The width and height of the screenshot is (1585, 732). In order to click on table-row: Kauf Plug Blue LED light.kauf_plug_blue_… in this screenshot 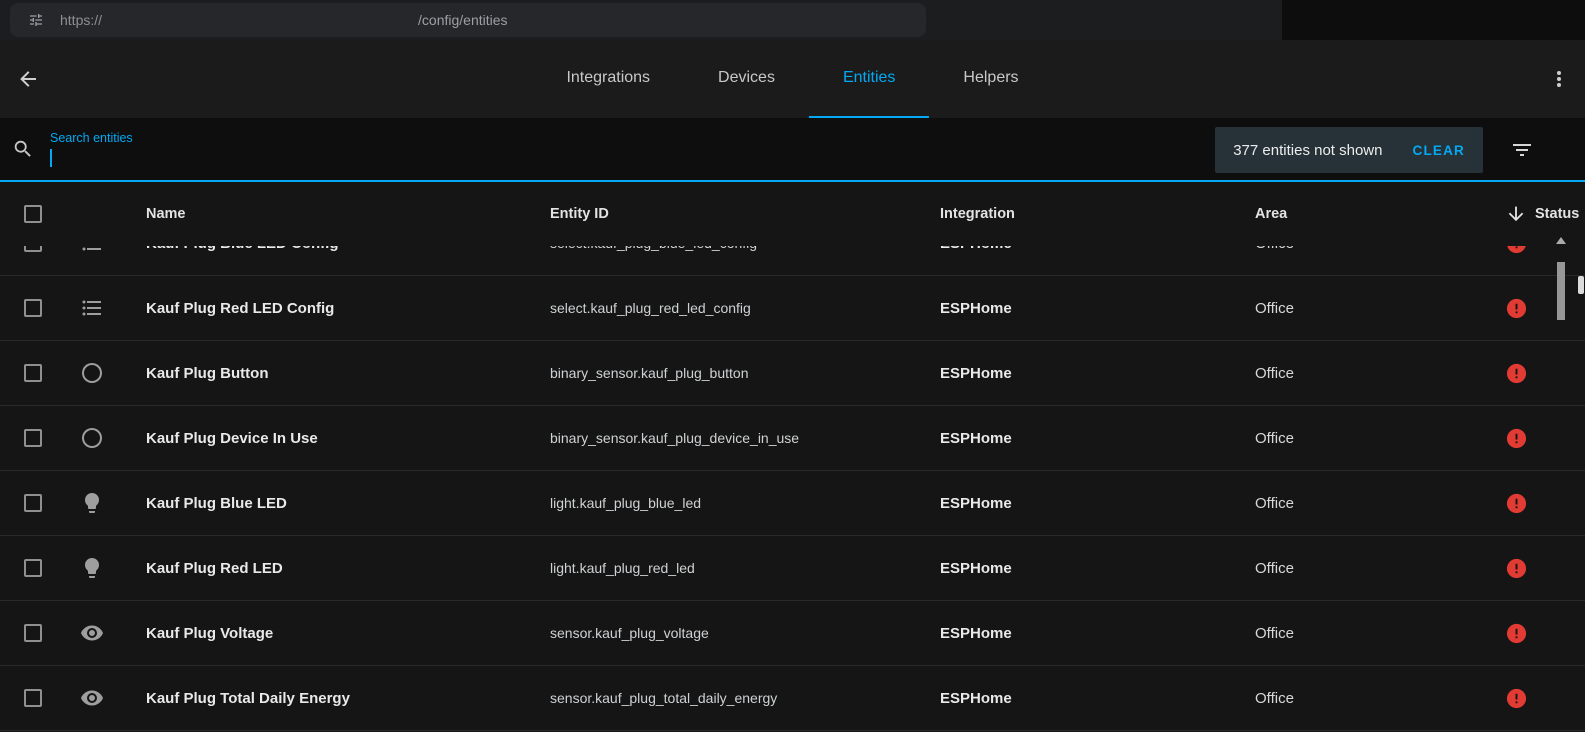, I will do `click(792, 503)`.